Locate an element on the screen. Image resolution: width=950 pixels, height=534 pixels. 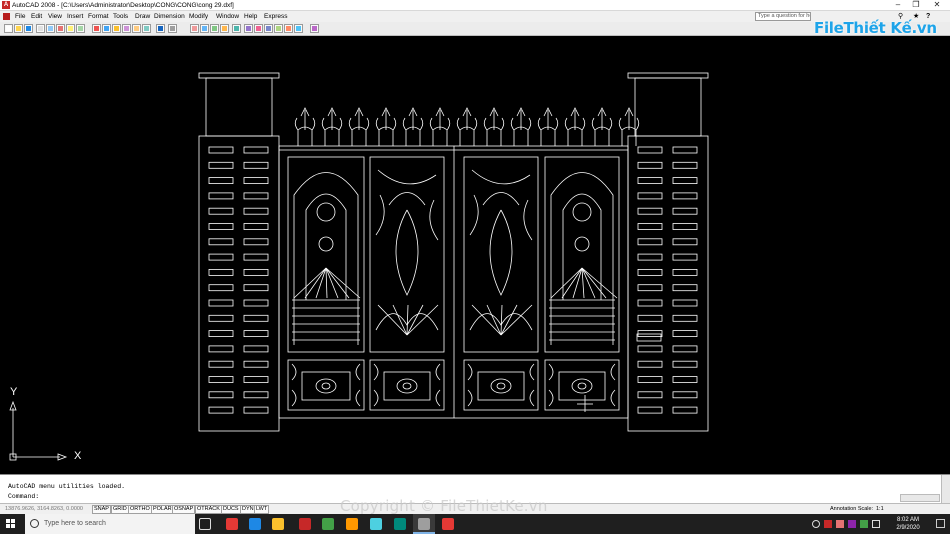
annotation-scale-value: 1:1 is located at coordinates (880, 509).